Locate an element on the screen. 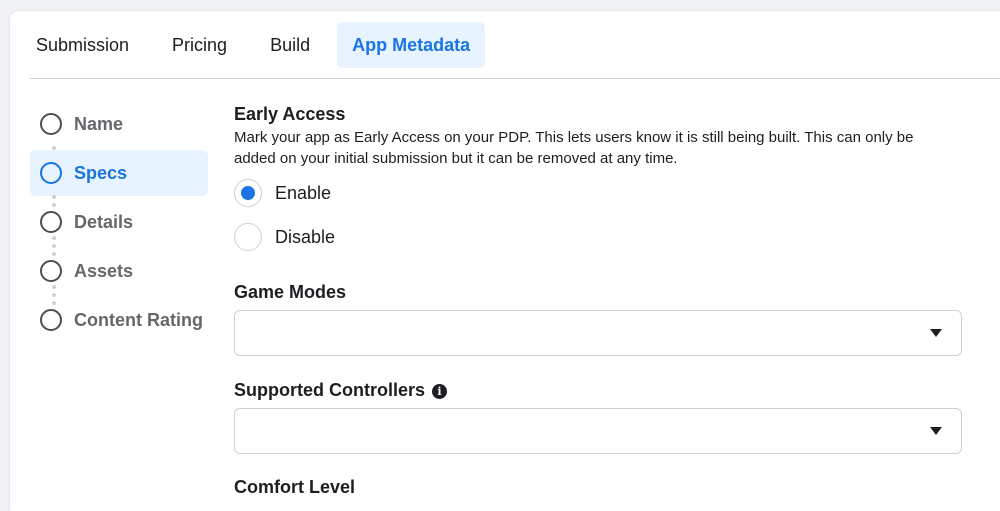  step-label: Name is located at coordinates (99, 123).